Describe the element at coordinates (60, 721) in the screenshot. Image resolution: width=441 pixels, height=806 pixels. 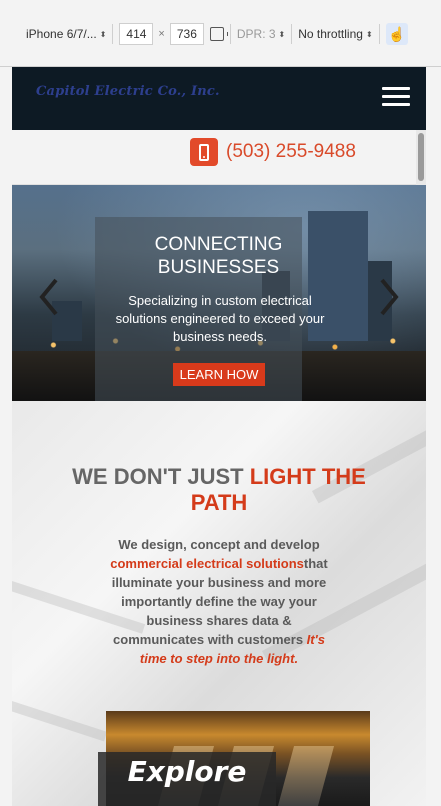
I see `background-stripe` at that location.